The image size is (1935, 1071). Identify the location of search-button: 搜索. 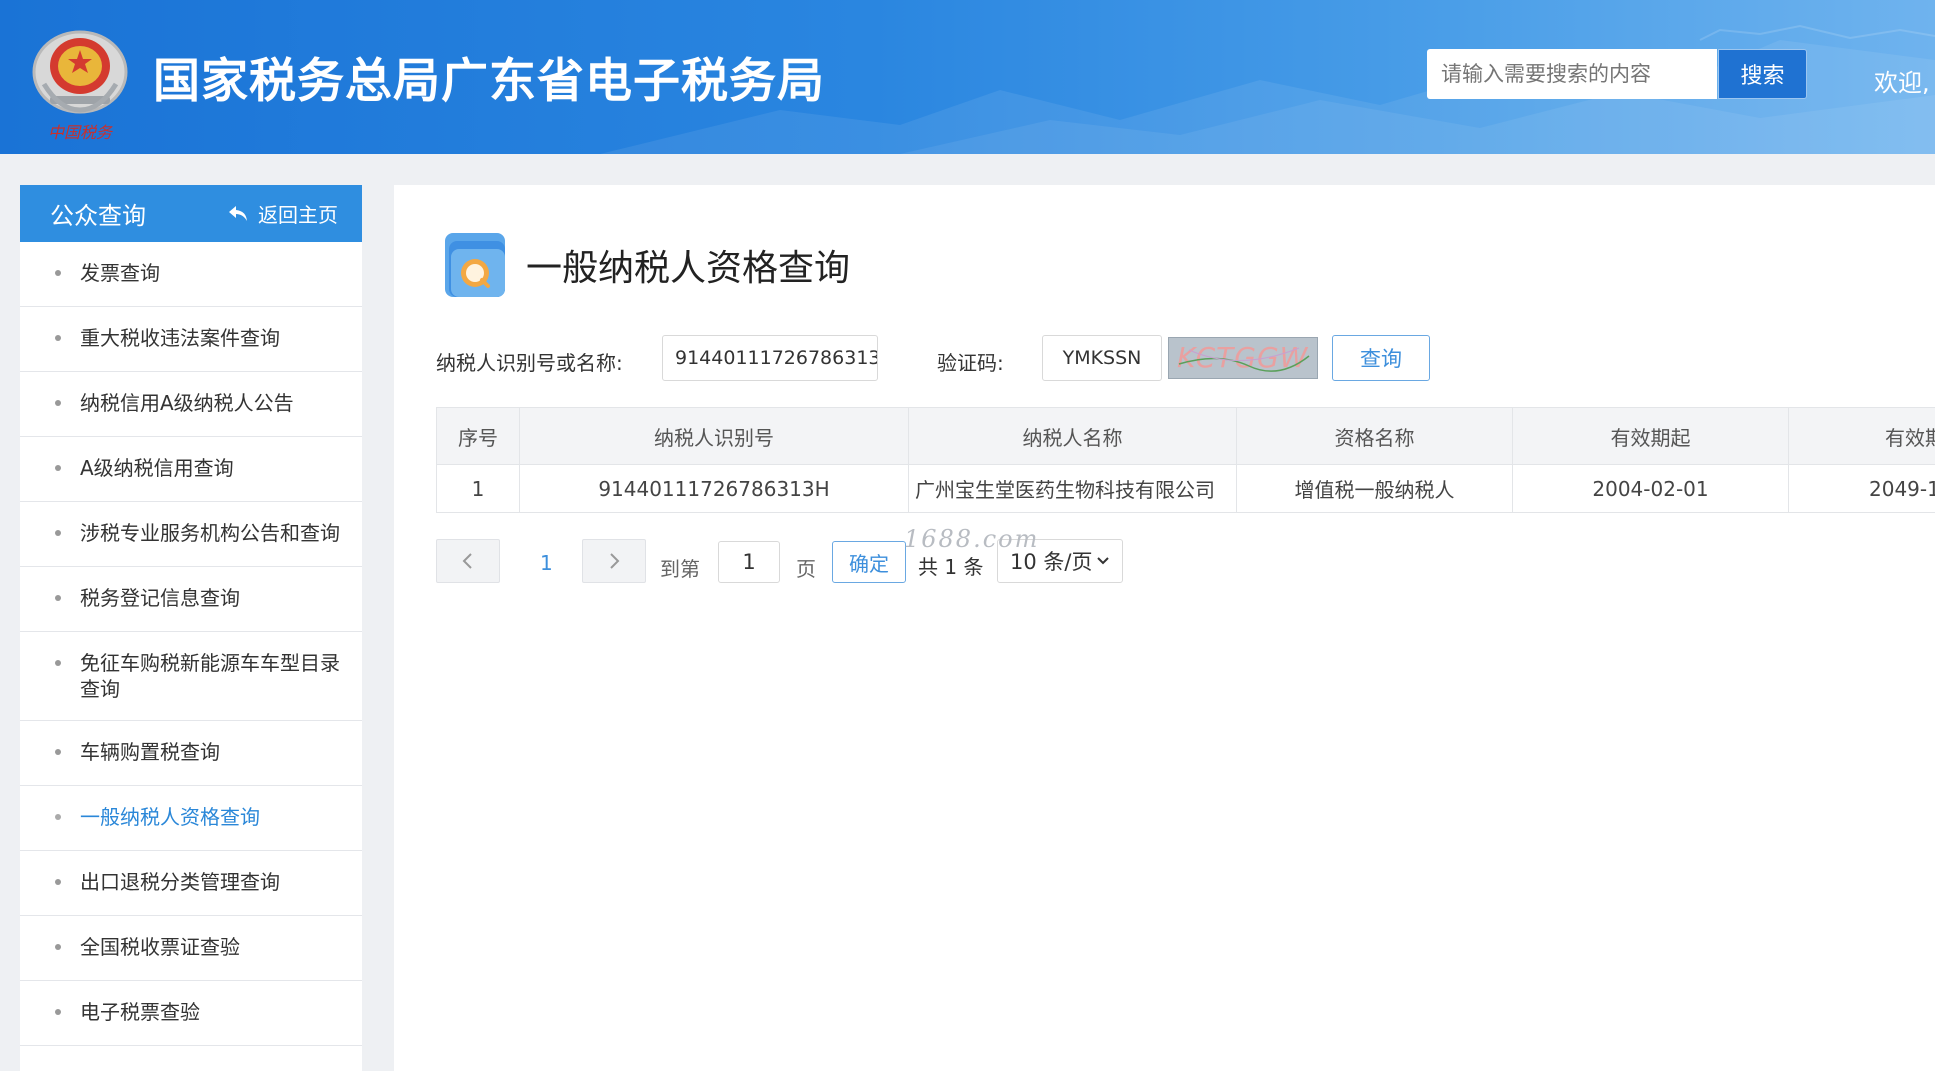
(1762, 74).